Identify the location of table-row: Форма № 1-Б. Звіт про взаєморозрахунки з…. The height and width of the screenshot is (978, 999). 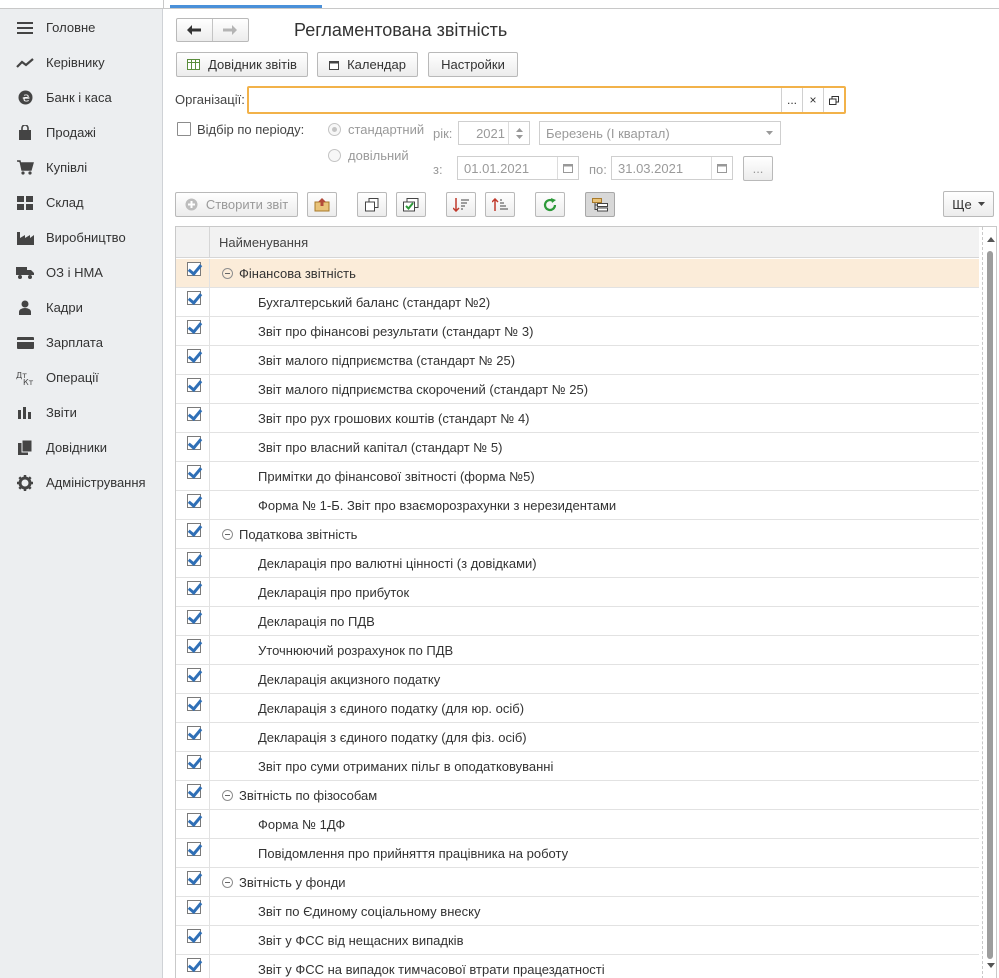
(577, 505).